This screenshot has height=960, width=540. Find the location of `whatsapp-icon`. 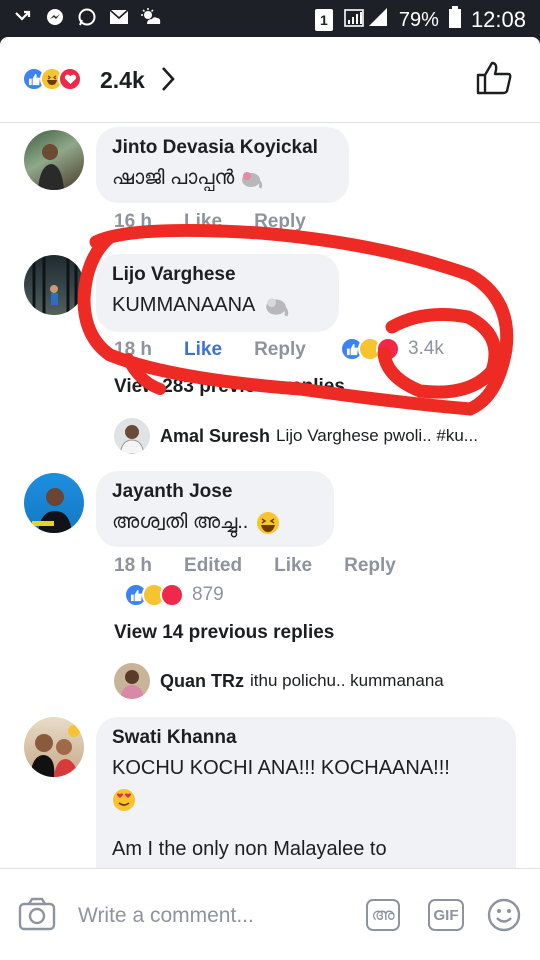

whatsapp-icon is located at coordinates (87, 17).